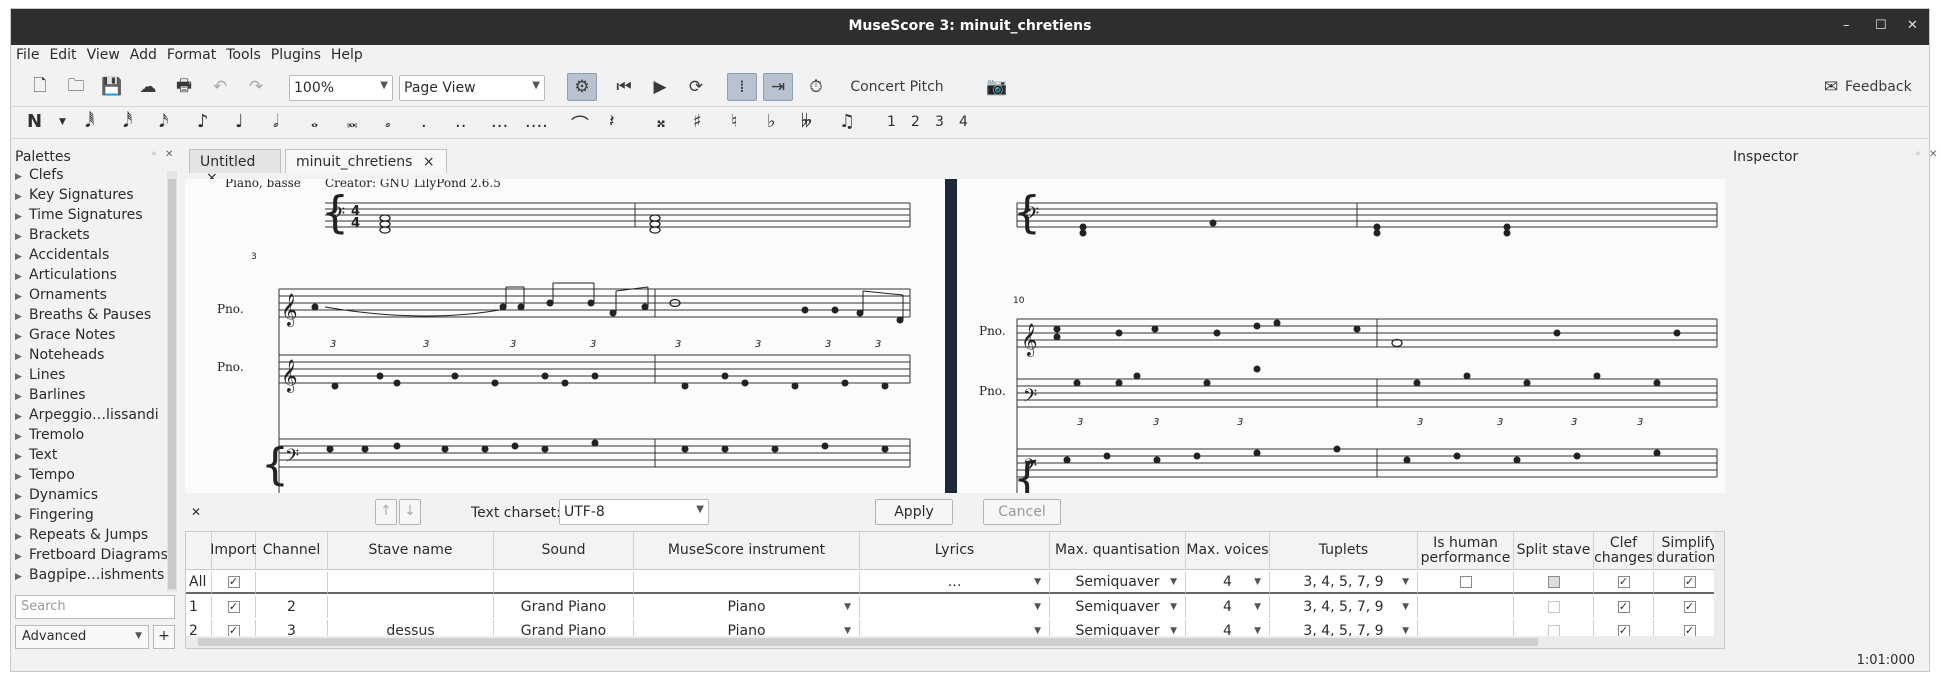 Image resolution: width=1941 pixels, height=673 pixels. What do you see at coordinates (847, 121) in the screenshot?
I see `flip-direction-icon: ♫` at bounding box center [847, 121].